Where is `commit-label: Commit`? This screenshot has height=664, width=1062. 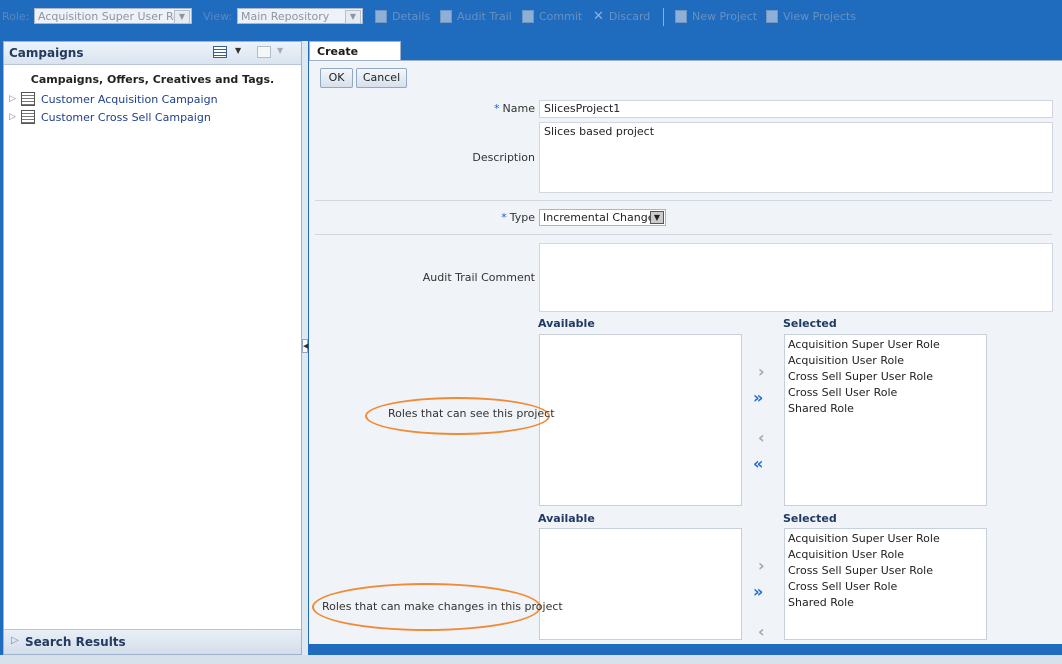 commit-label: Commit is located at coordinates (561, 16).